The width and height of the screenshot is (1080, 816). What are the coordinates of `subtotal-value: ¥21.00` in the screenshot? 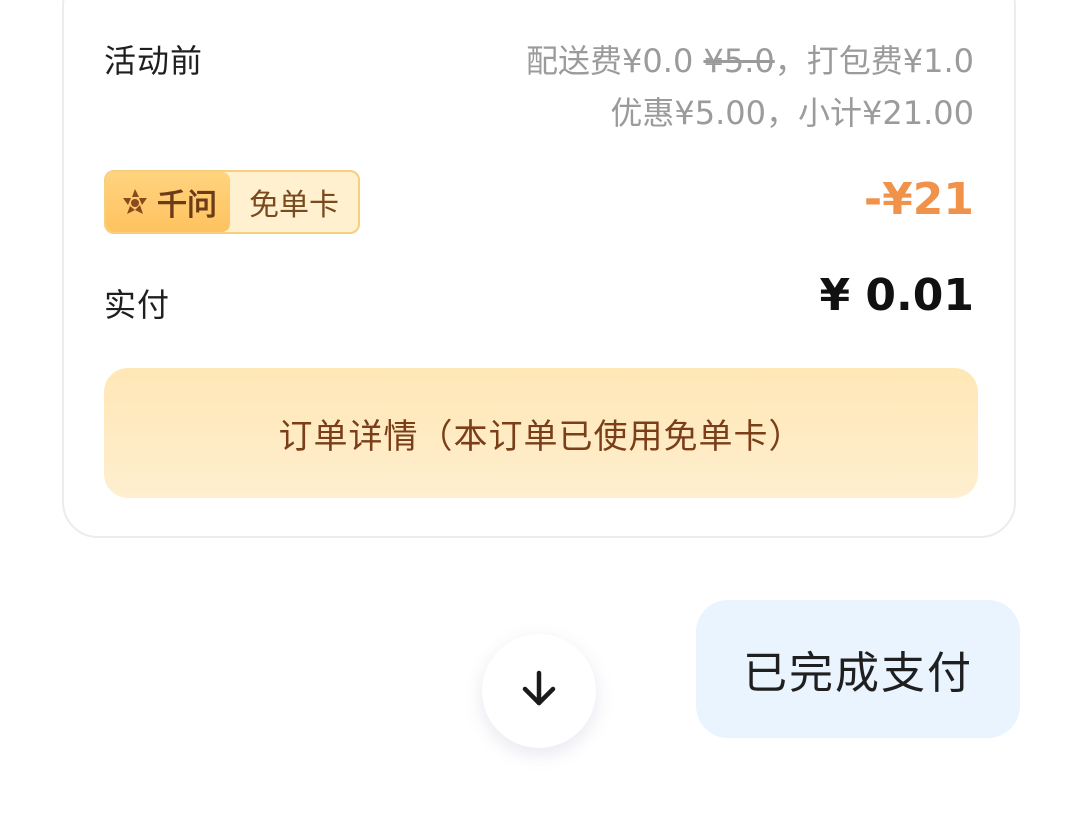 It's located at (918, 113).